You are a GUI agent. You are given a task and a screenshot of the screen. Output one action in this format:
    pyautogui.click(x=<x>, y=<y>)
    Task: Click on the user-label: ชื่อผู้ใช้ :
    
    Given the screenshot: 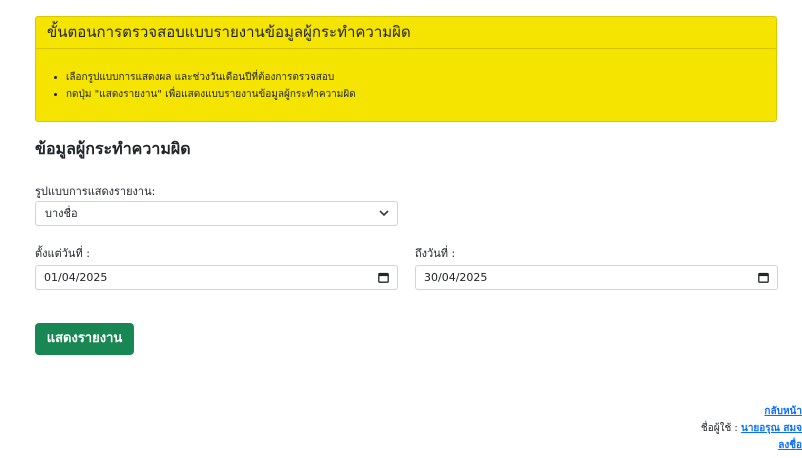 What is the action you would take?
    pyautogui.click(x=719, y=428)
    